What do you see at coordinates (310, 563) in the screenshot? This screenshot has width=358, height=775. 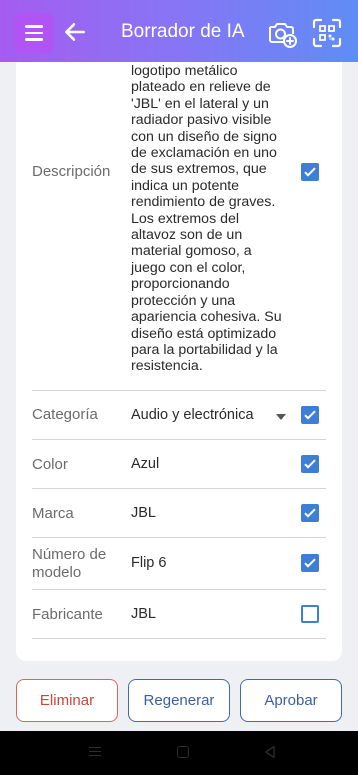 I see `model-number-checkbox` at bounding box center [310, 563].